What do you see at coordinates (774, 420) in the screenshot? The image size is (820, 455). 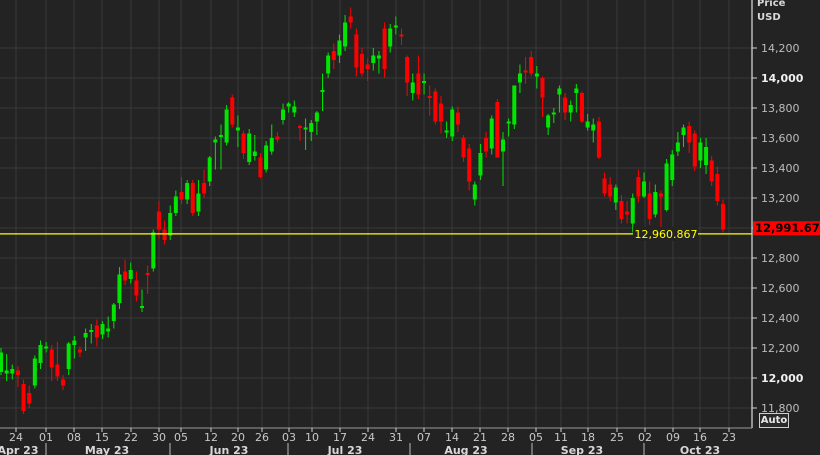 I see `auto-scale-button: Auto` at bounding box center [774, 420].